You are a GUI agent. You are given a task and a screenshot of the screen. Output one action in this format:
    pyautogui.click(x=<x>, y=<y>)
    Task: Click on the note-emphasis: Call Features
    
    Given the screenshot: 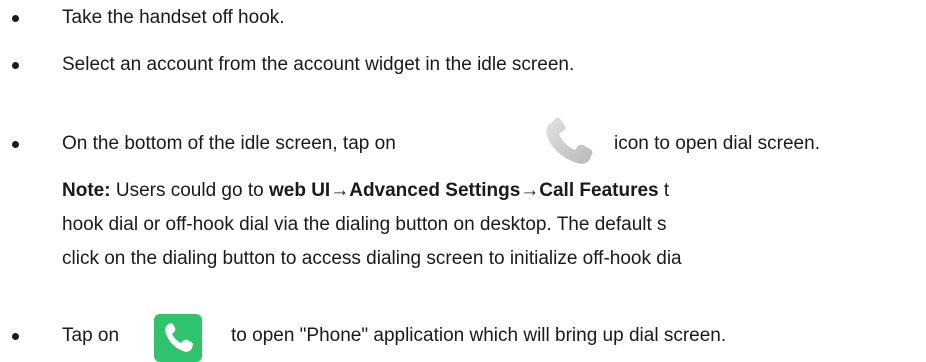 What is the action you would take?
    pyautogui.click(x=599, y=190)
    